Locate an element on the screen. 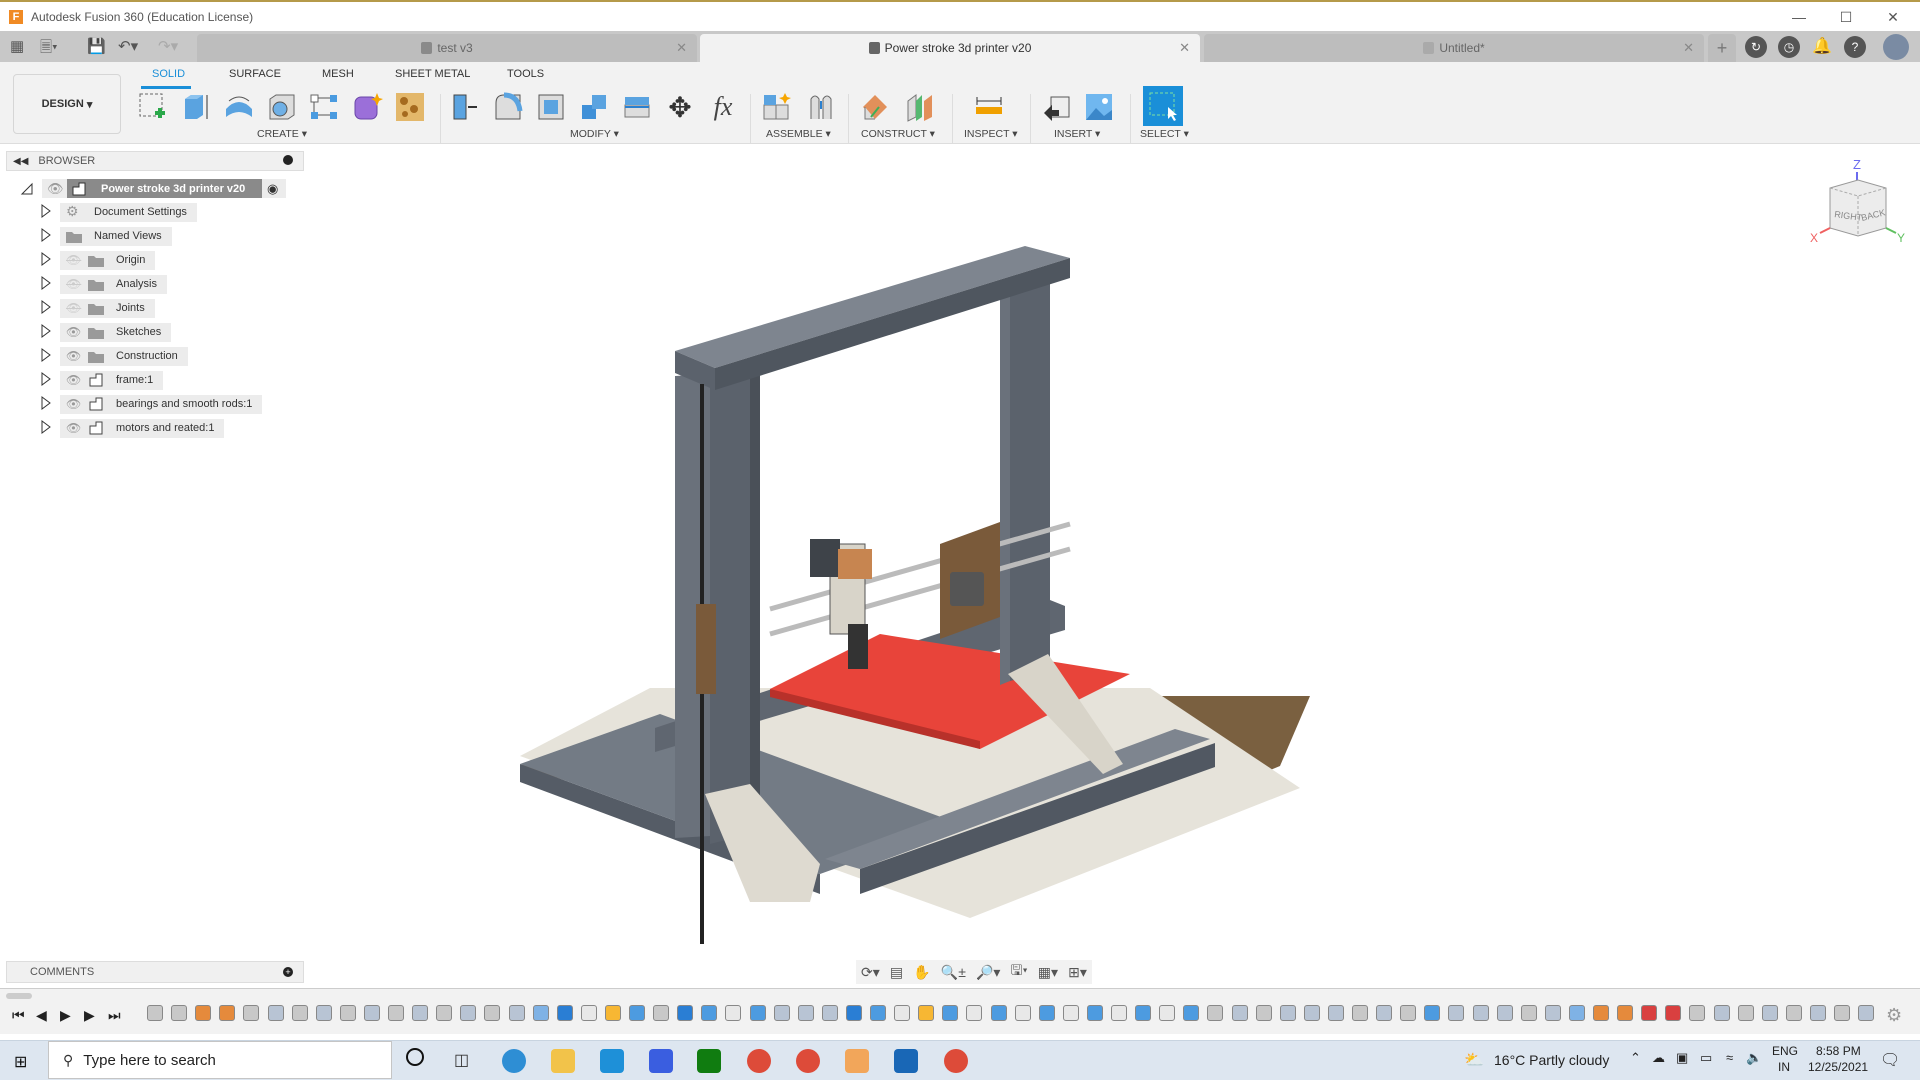 The width and height of the screenshot is (1920, 1080). orbit-icon: ⟳▾ is located at coordinates (870, 972).